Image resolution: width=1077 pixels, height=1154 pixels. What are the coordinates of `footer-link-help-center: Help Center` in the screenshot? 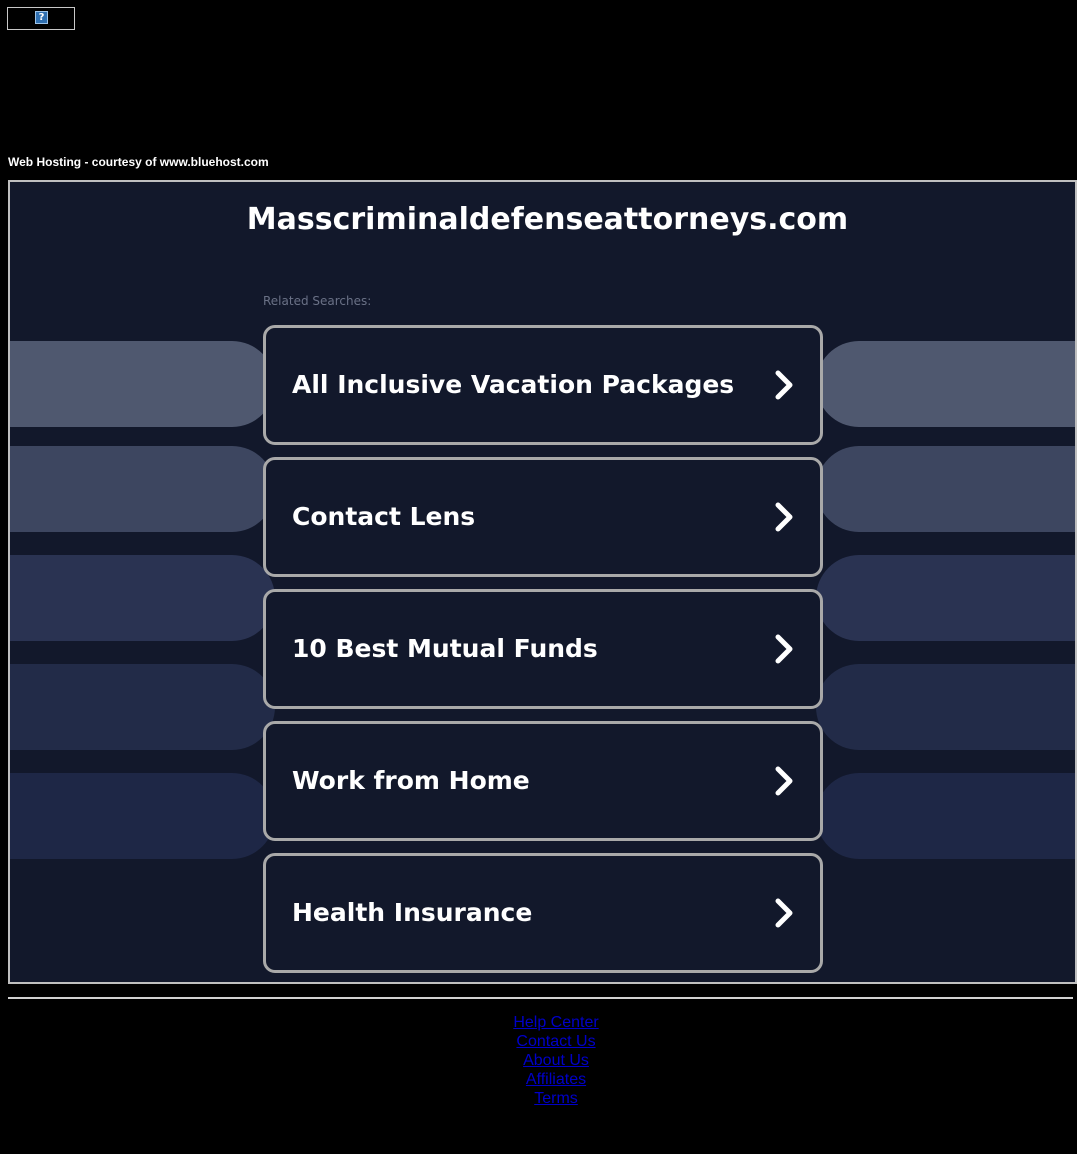 It's located at (540, 1022).